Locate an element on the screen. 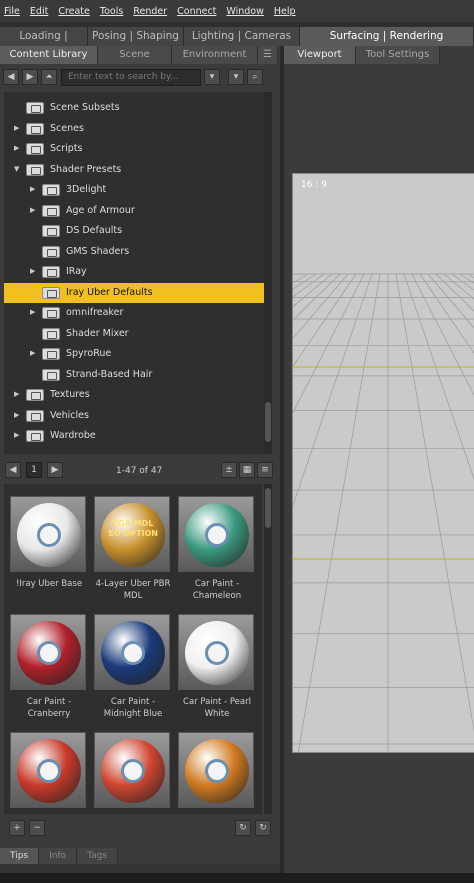 This screenshot has width=474, height=883. left-panel-tabs: Content Library Scene Environment ☰ is located at coordinates (140, 55).